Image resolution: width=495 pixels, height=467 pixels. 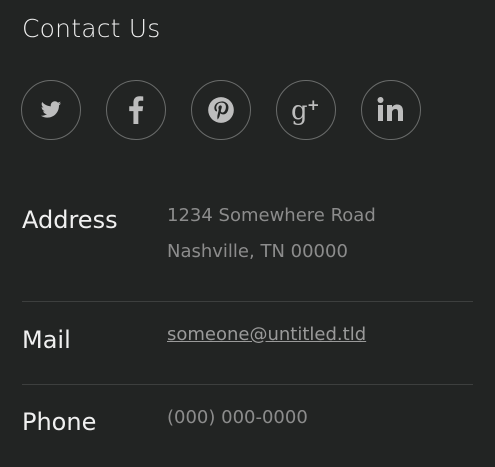 I want to click on social-links: g +, so click(x=221, y=110).